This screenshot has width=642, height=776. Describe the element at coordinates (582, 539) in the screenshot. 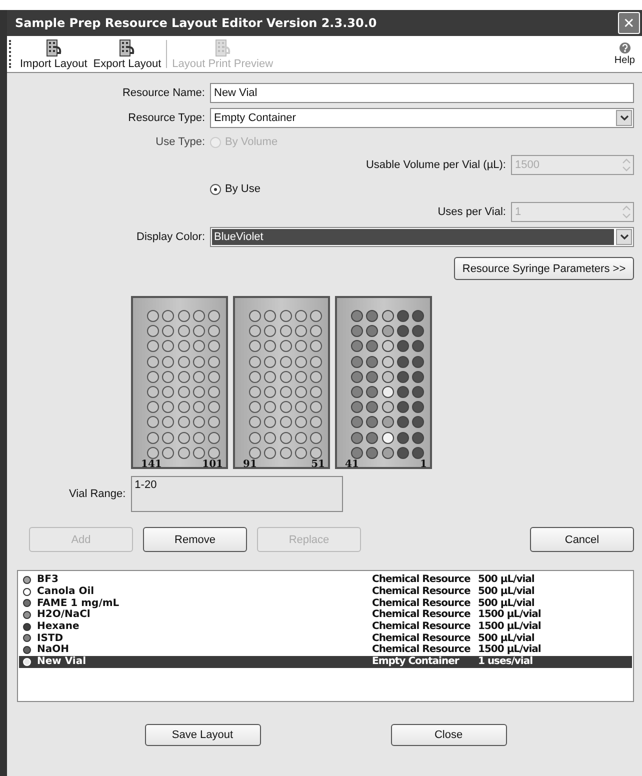

I see `cancel-button: Cancel` at that location.